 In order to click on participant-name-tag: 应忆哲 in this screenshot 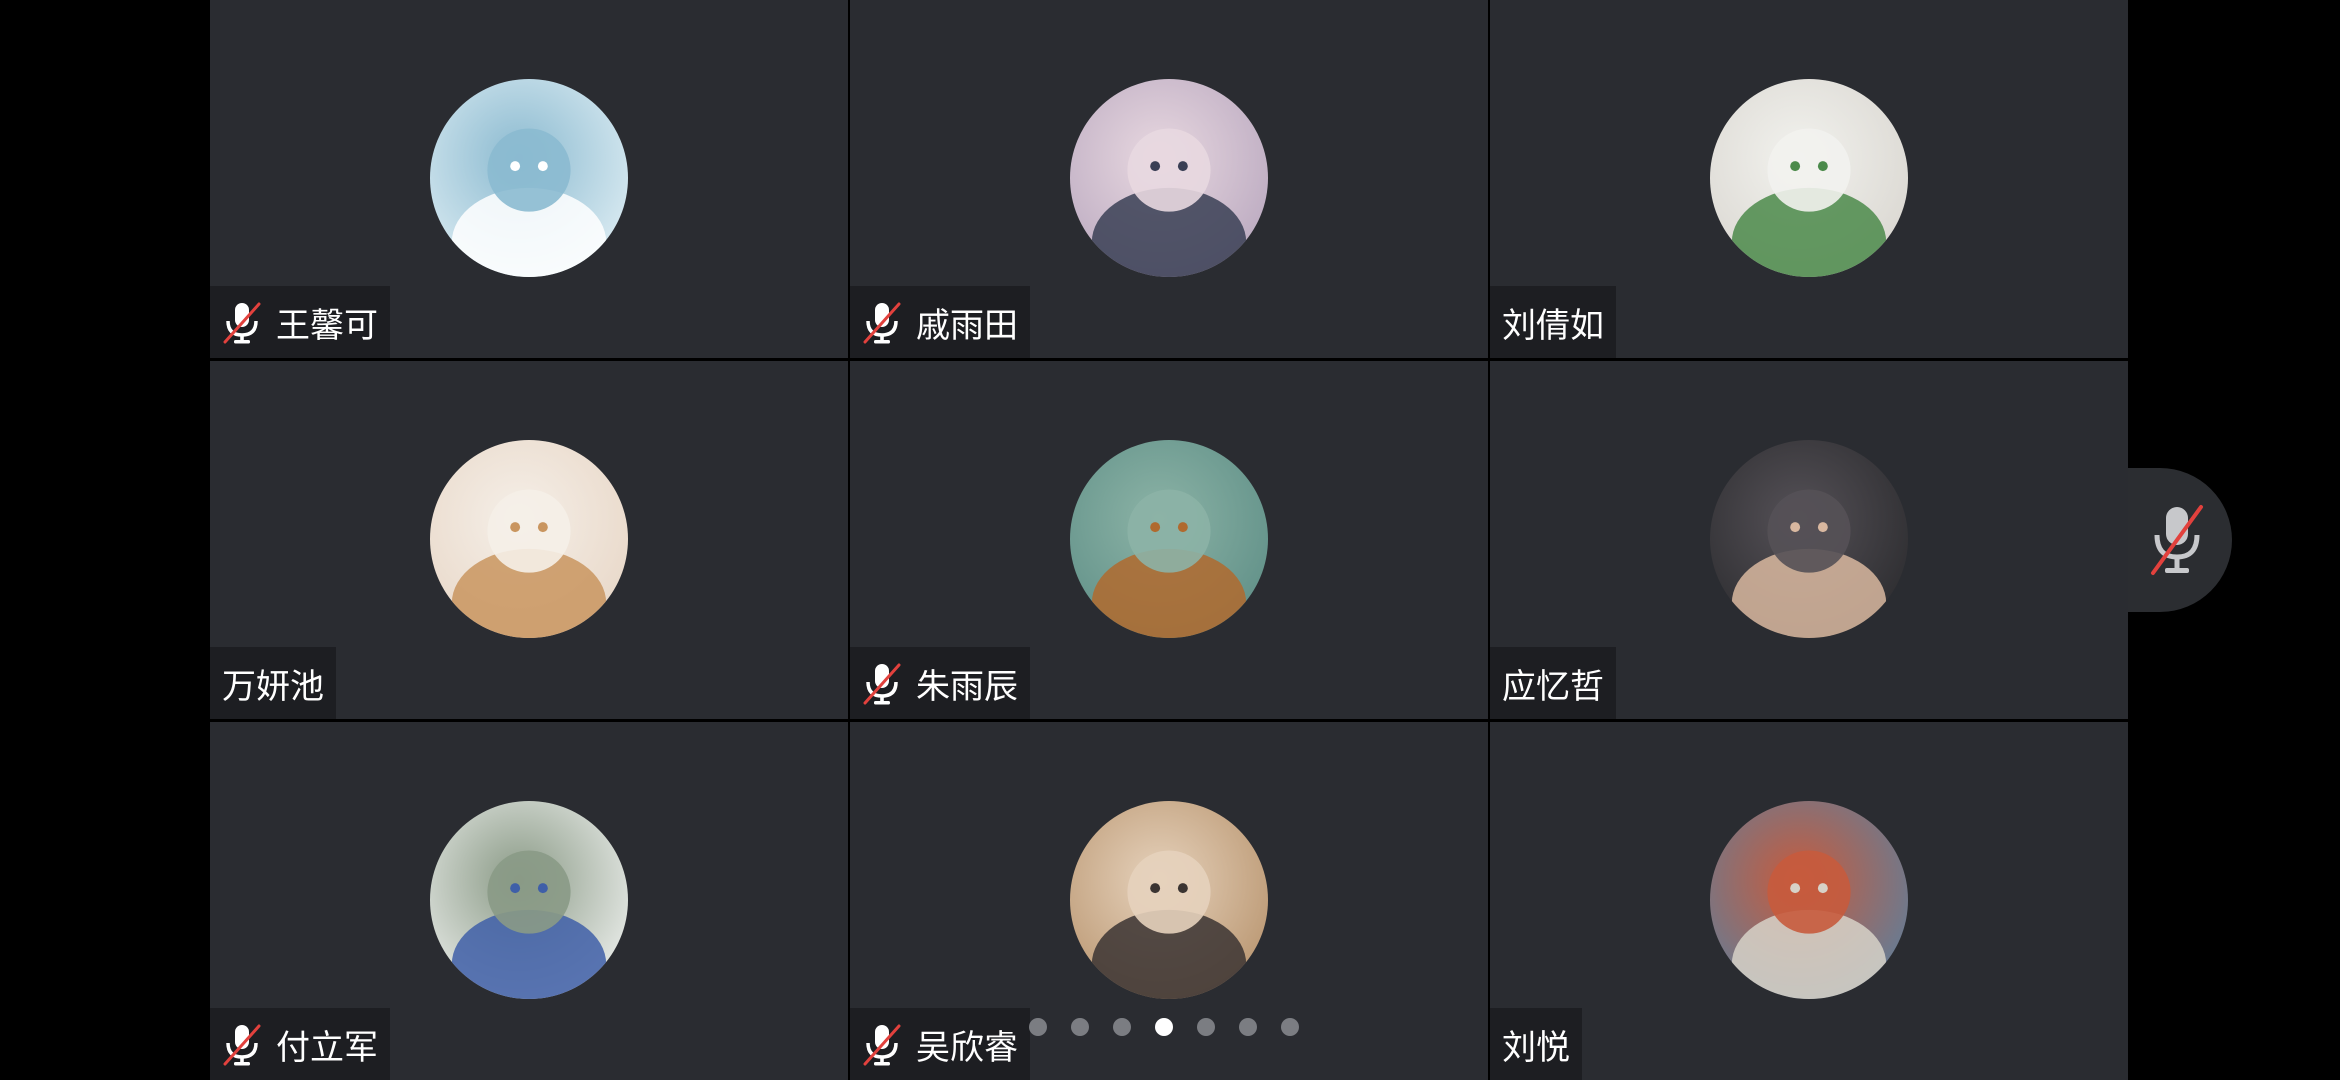, I will do `click(1553, 683)`.